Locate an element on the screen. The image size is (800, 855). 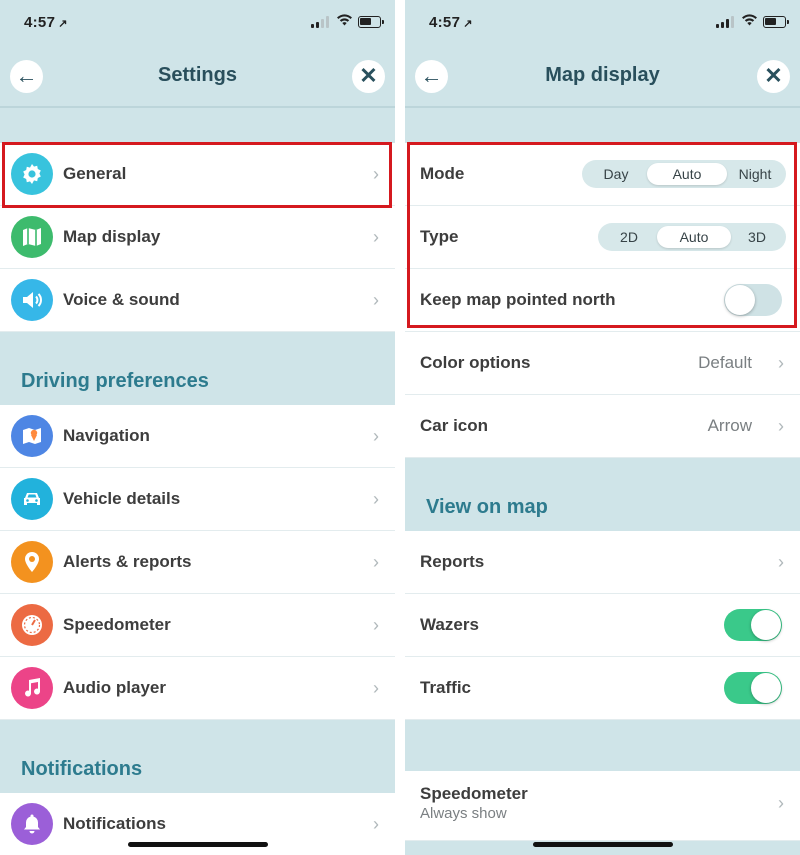
settings-item-label: Map display is located at coordinates (112, 236).